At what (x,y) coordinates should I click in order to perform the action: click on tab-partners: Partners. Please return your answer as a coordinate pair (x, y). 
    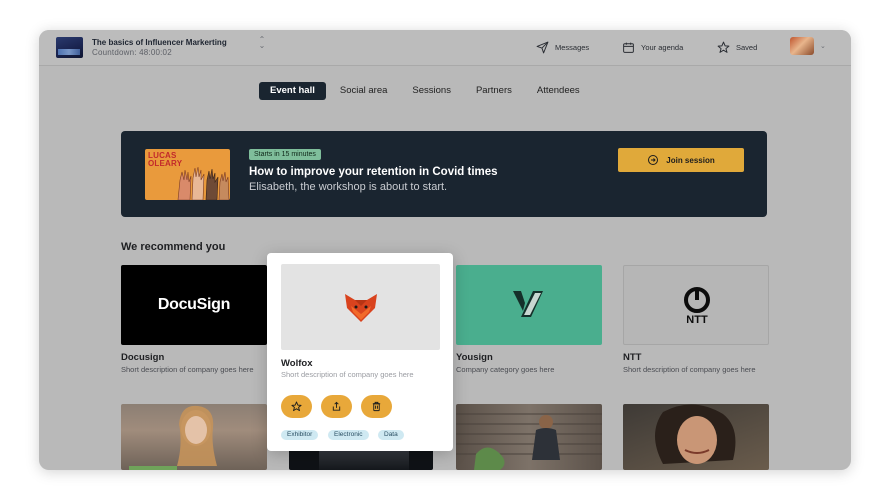
    Looking at the image, I should click on (494, 91).